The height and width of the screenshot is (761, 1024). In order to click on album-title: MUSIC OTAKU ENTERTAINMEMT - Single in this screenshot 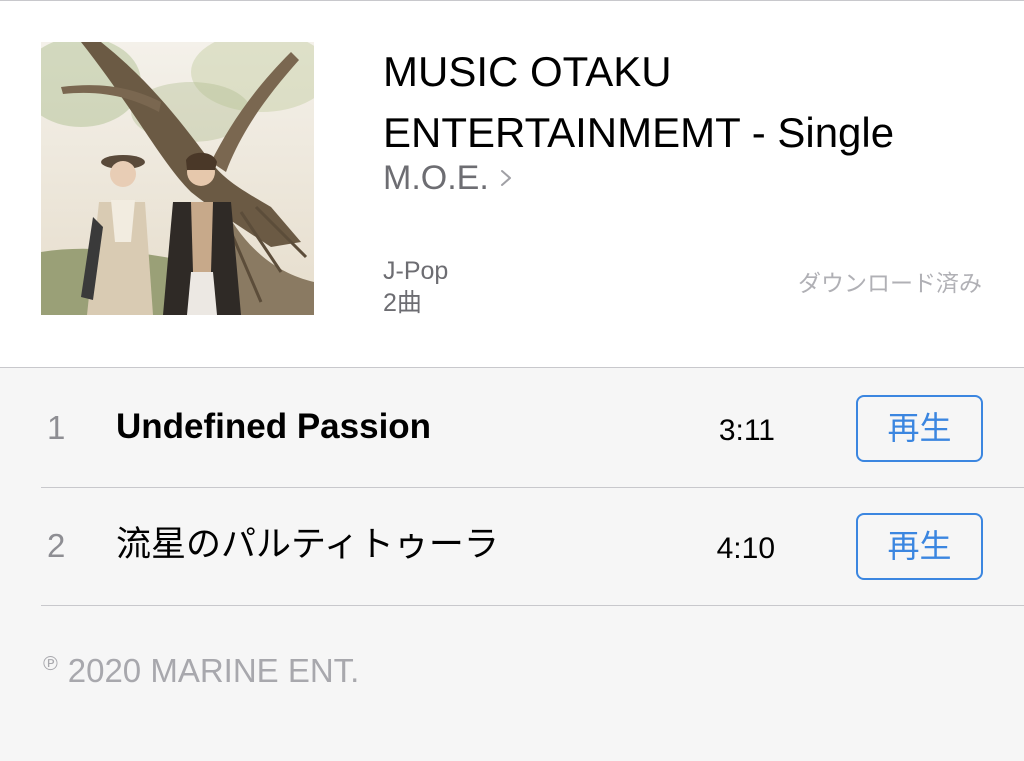, I will do `click(693, 102)`.